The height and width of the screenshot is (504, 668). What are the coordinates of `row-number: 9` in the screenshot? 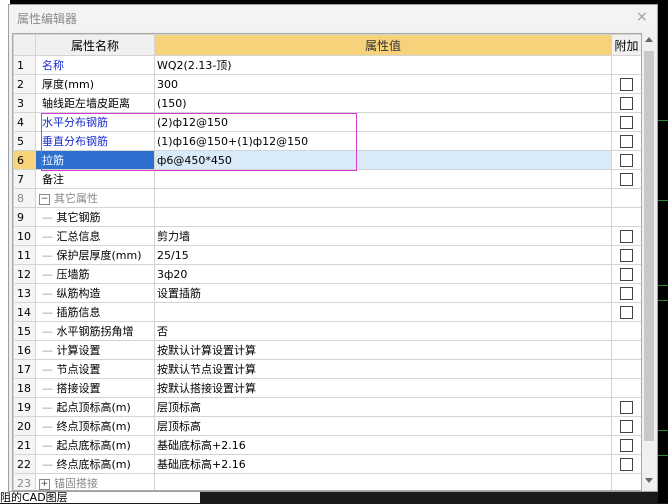 It's located at (24, 217).